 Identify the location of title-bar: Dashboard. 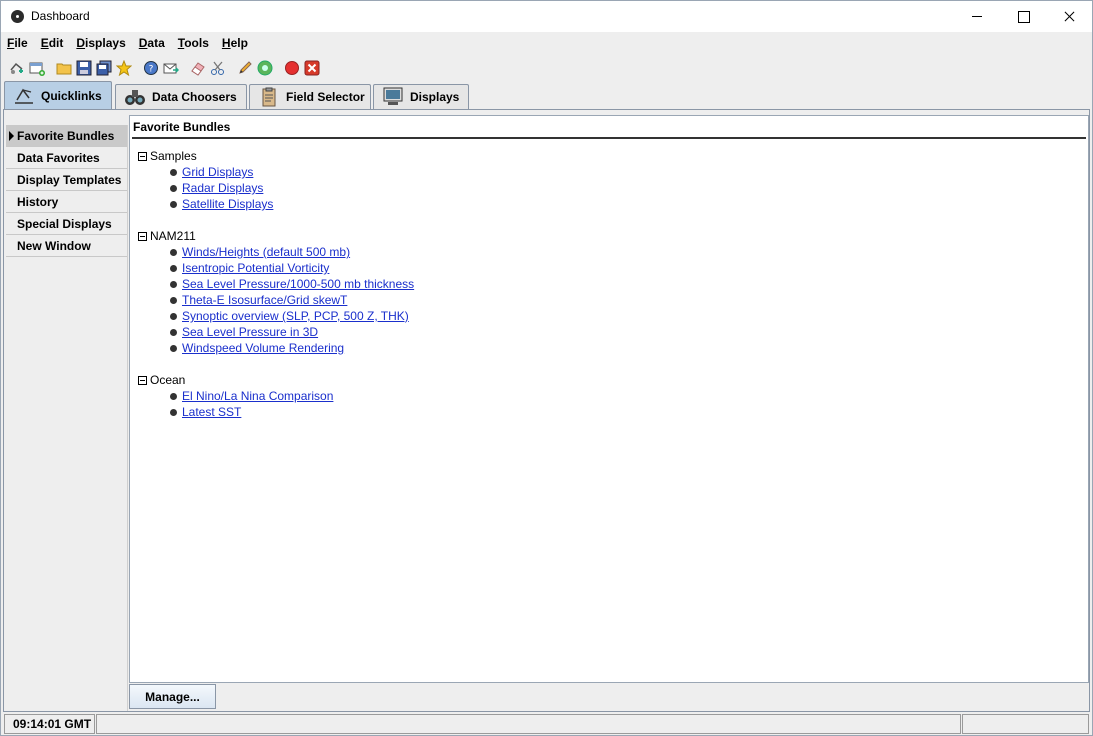
(546, 16).